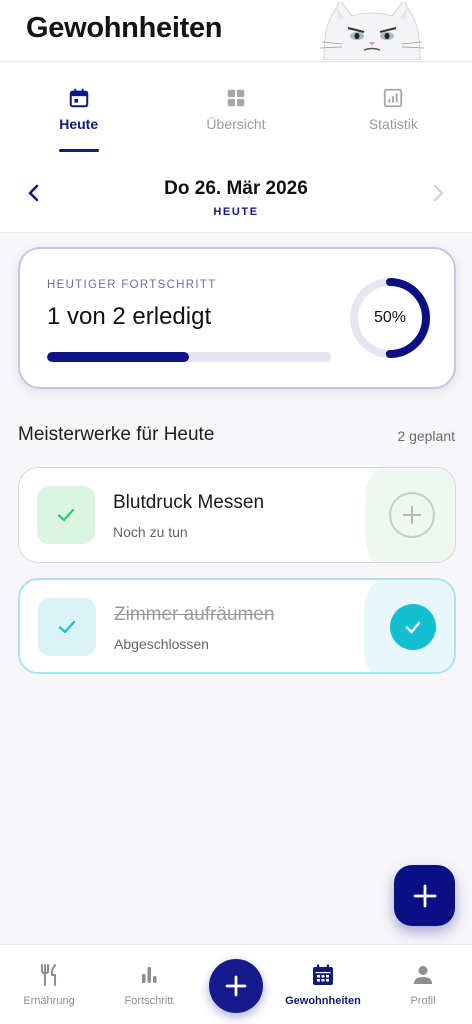  I want to click on grid-icon, so click(236, 98).